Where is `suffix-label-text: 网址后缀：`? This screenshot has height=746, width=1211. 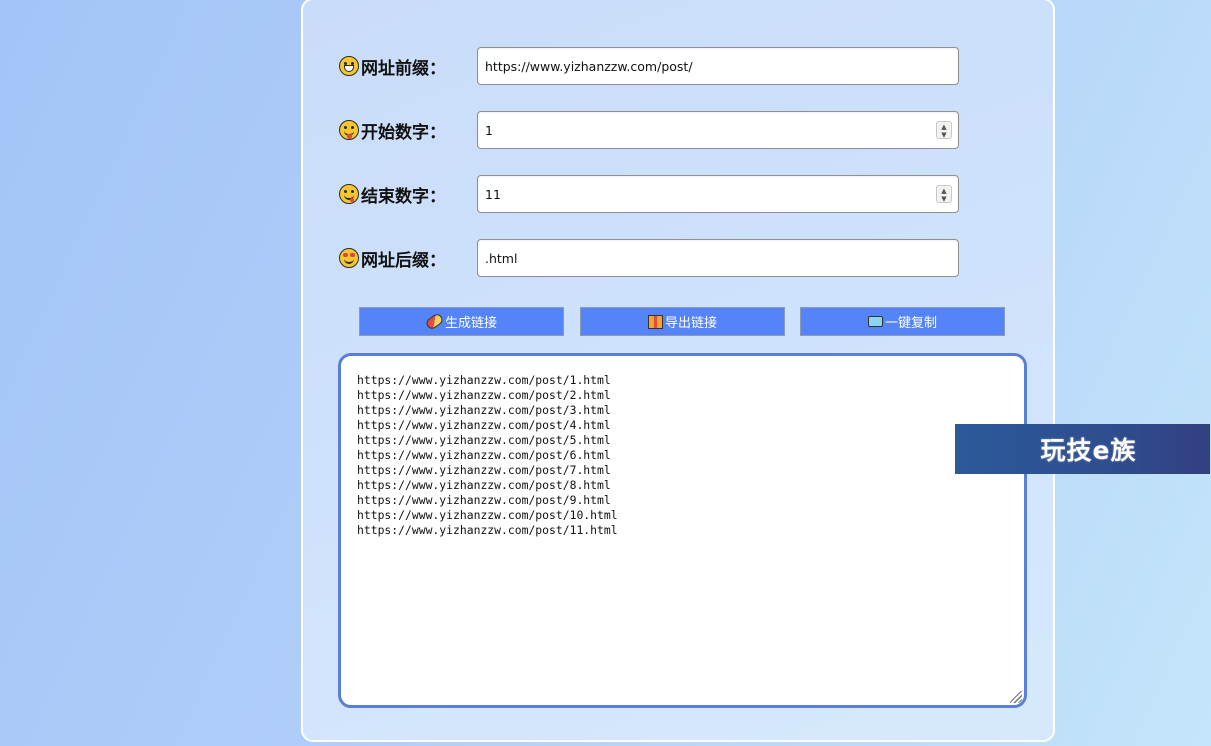 suffix-label-text: 网址后缀： is located at coordinates (403, 260).